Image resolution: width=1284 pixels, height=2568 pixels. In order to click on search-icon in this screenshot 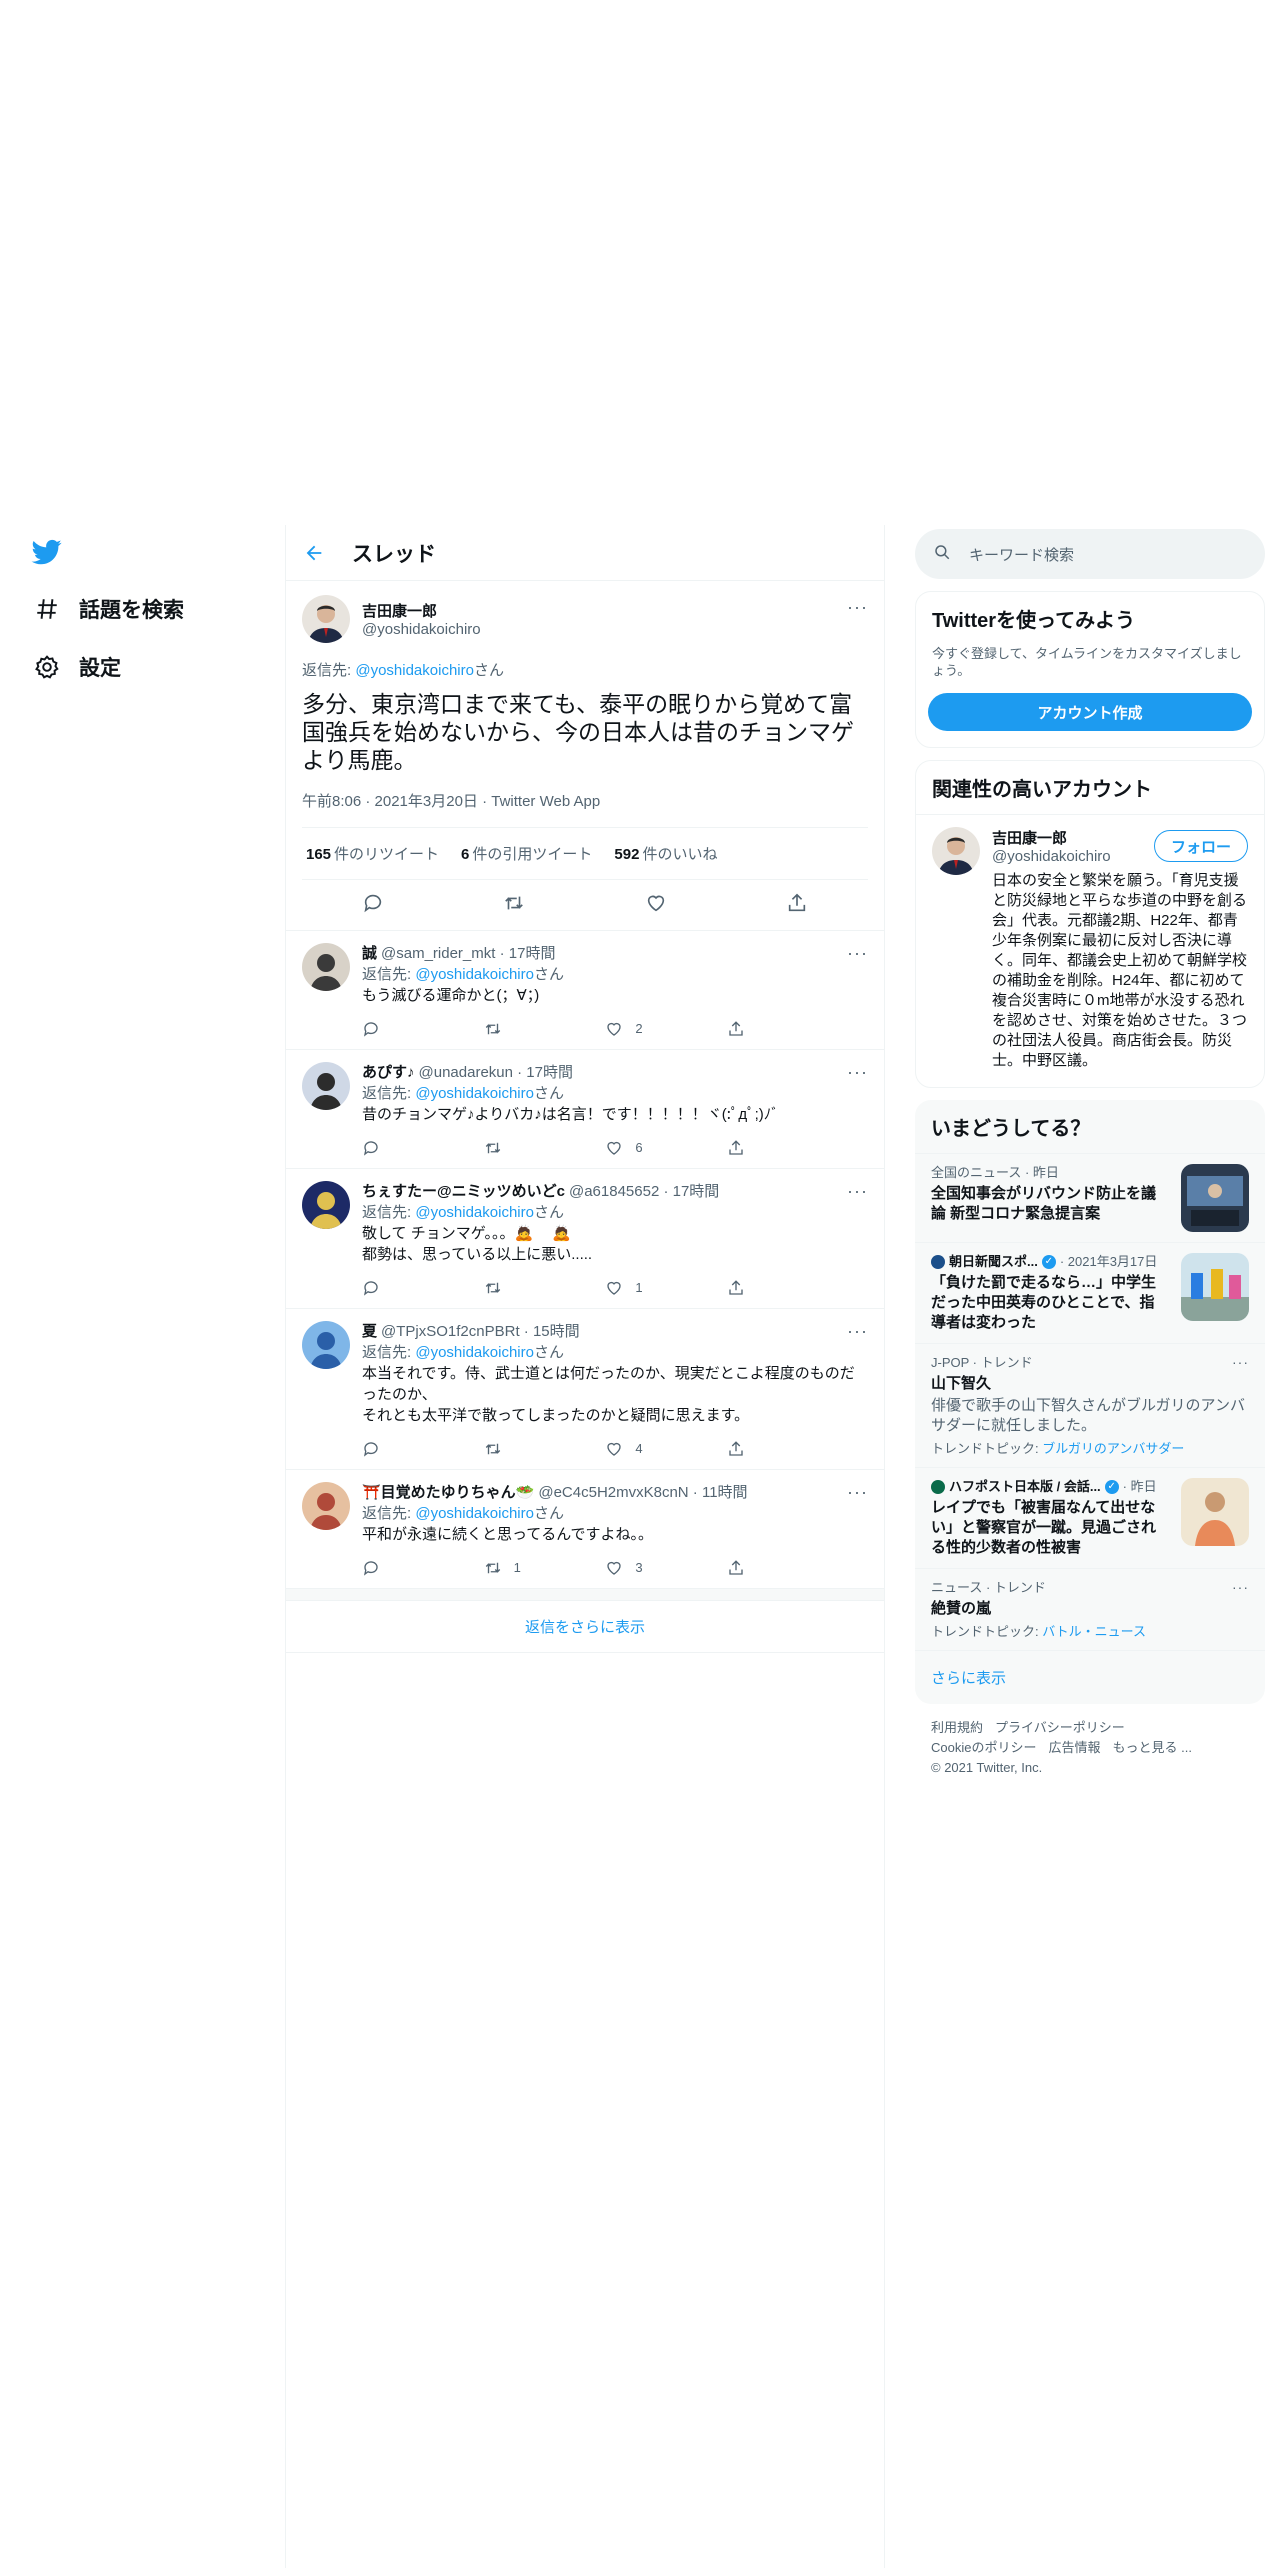, I will do `click(942, 554)`.